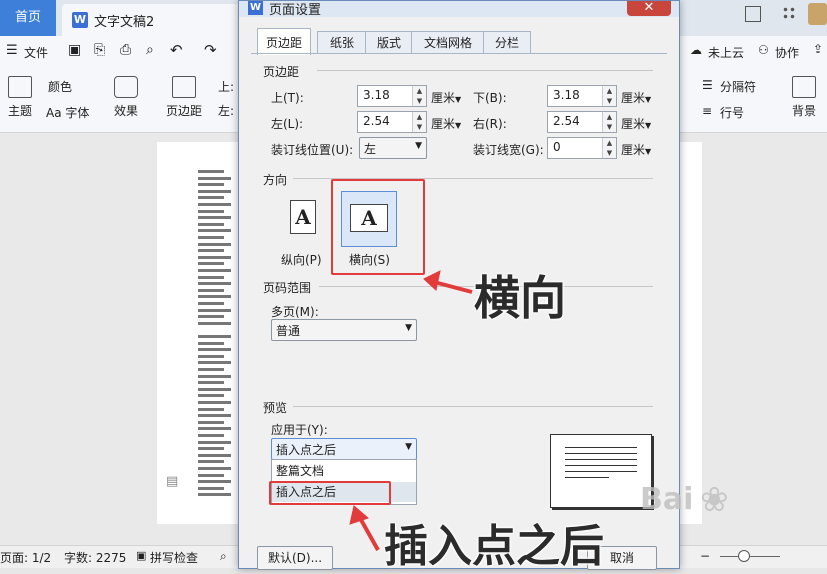  I want to click on arrow-to-insert-option, so click(364, 528).